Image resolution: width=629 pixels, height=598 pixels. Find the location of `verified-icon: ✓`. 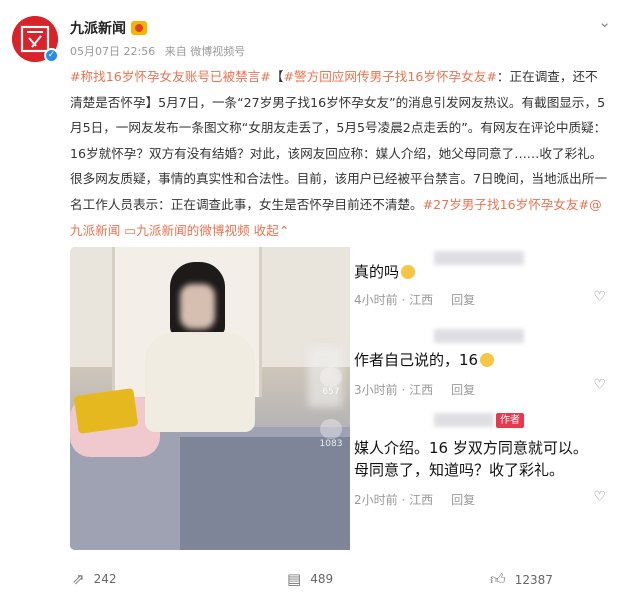

verified-icon: ✓ is located at coordinates (51, 55).